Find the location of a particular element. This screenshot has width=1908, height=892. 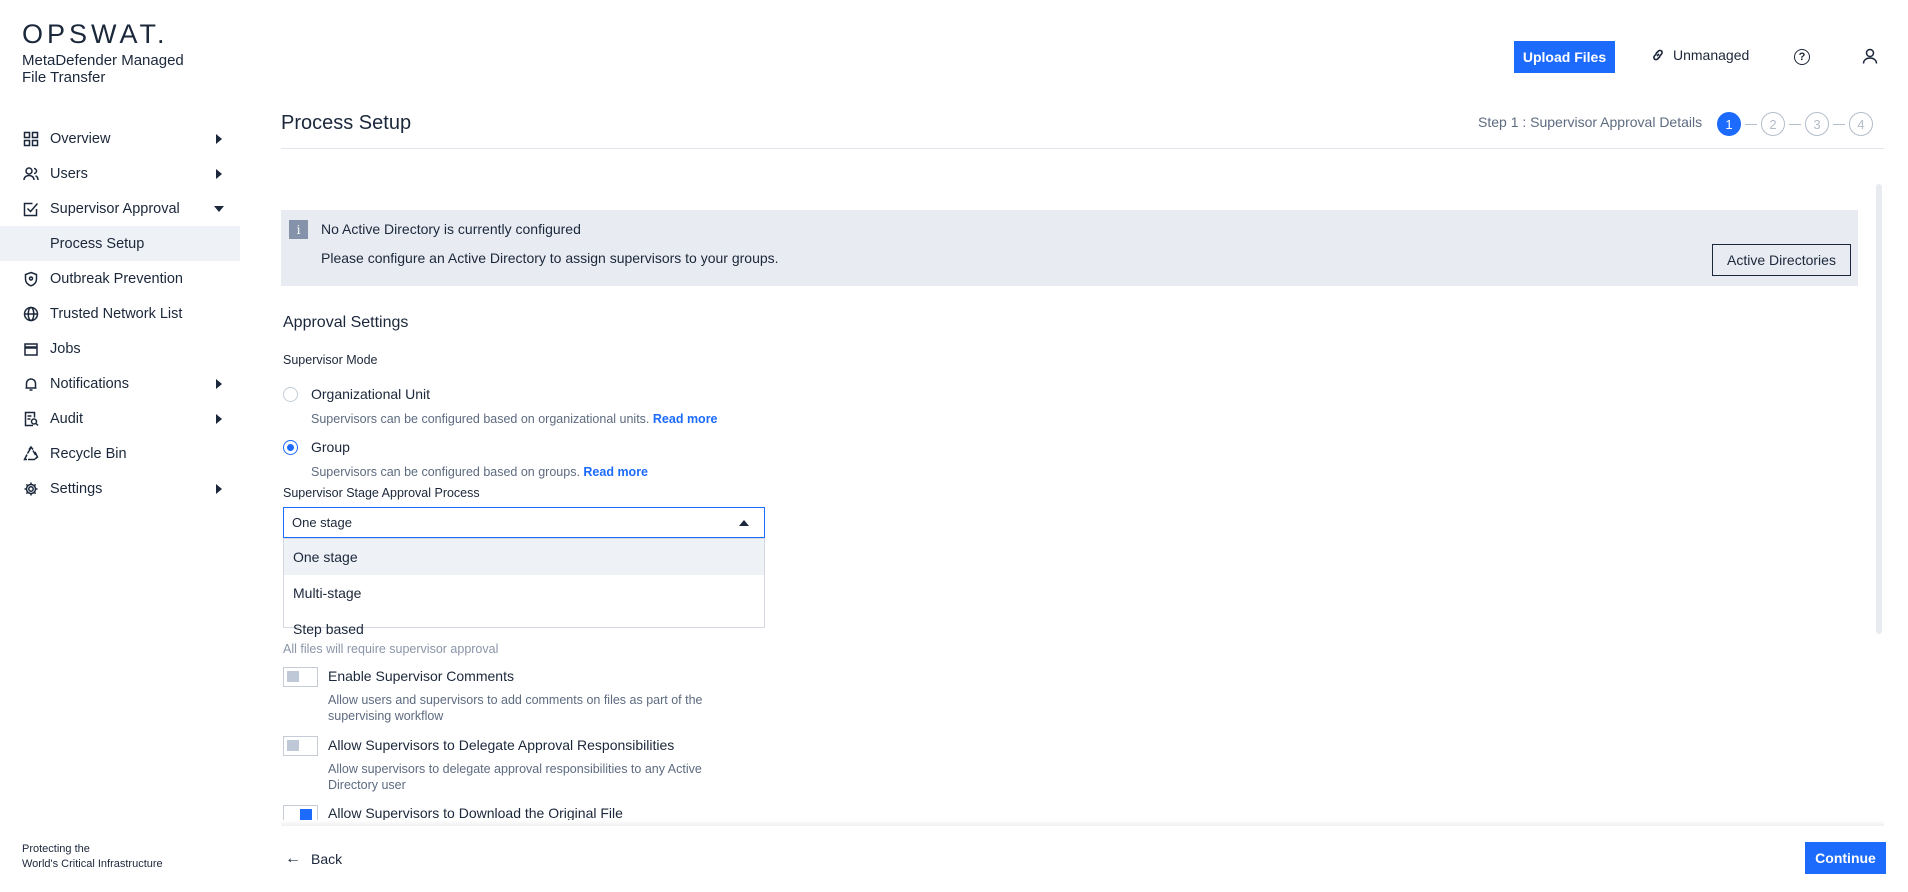

radio-label: Organizational Unit is located at coordinates (371, 394).